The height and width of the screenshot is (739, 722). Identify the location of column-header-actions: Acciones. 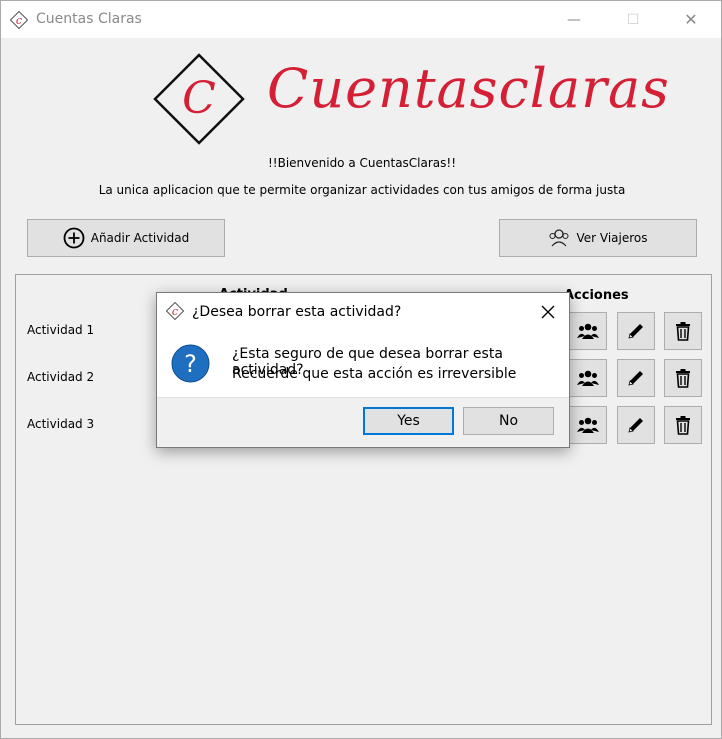
(596, 295).